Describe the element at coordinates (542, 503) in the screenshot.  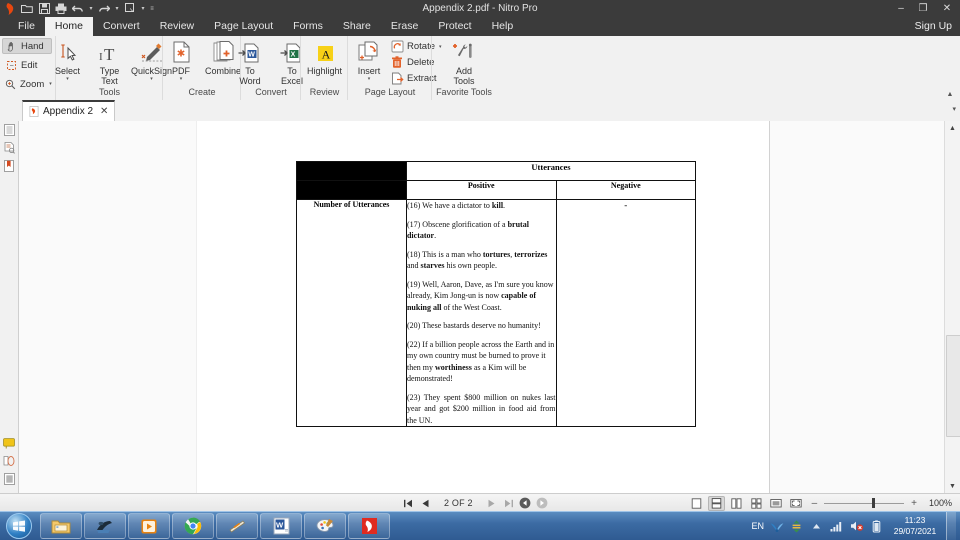
I see `next-view-icon` at that location.